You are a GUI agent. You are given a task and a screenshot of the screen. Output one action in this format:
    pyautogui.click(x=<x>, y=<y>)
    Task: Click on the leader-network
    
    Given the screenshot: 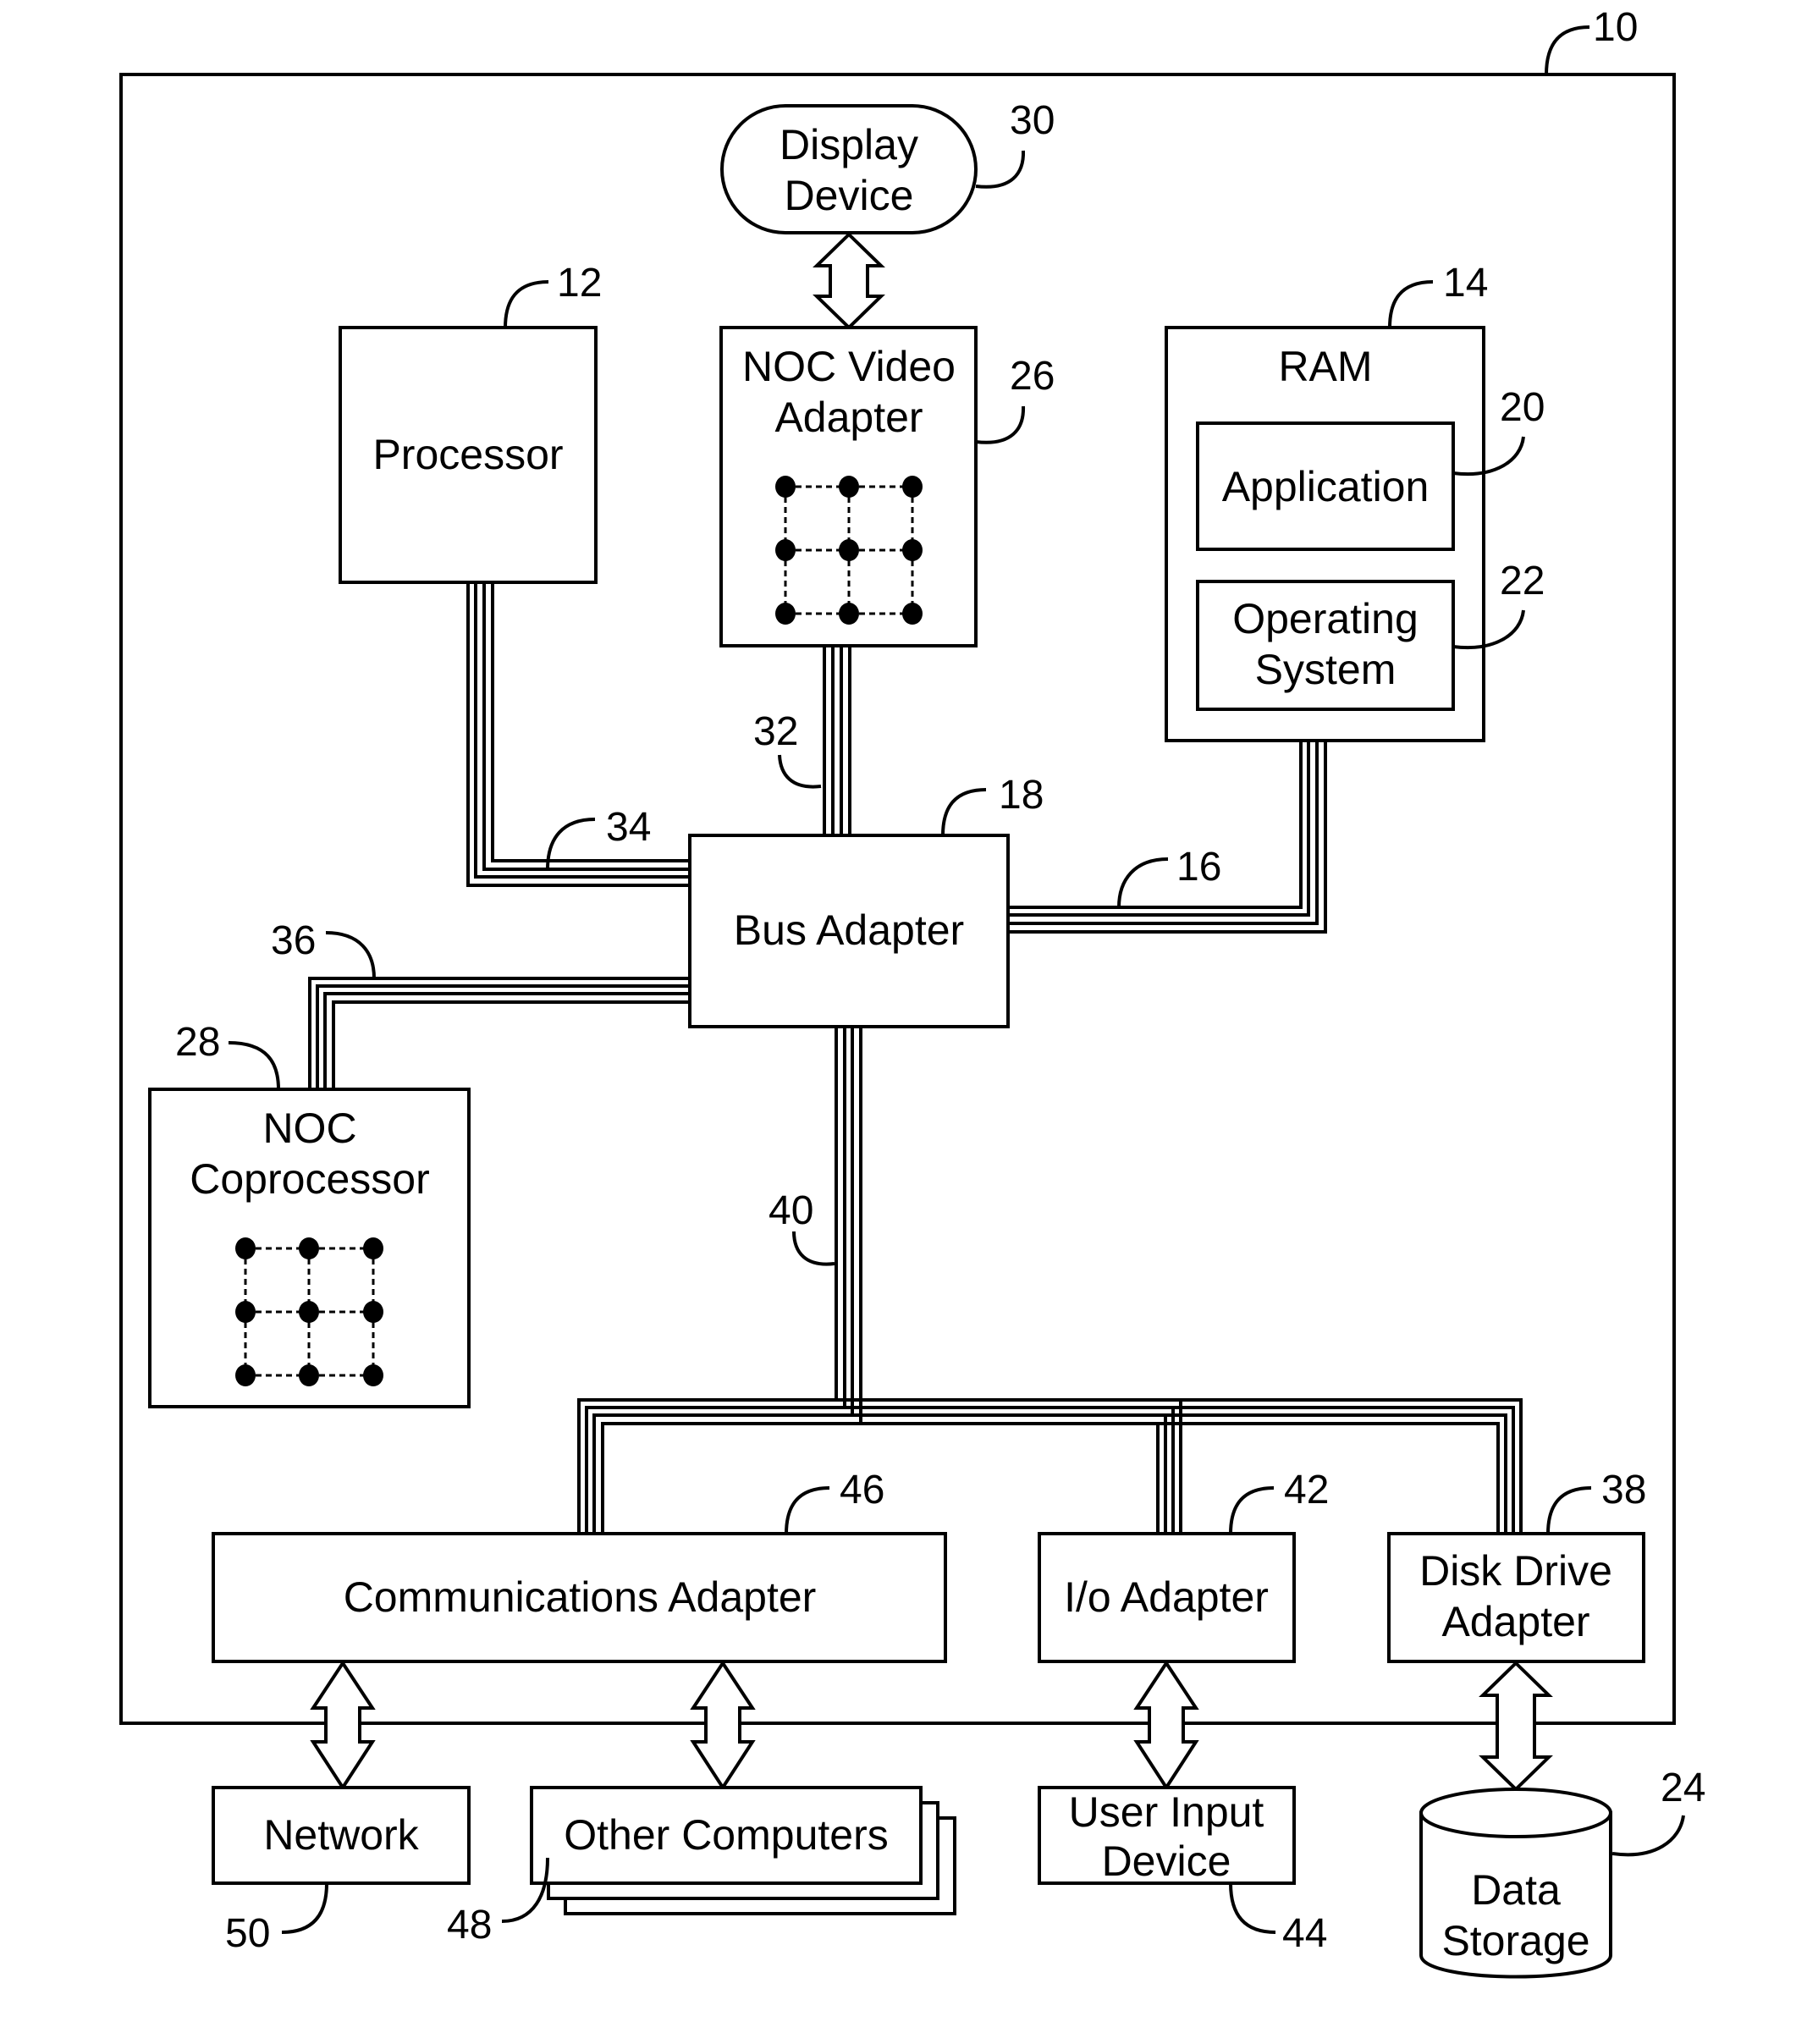 What is the action you would take?
    pyautogui.click(x=304, y=1908)
    